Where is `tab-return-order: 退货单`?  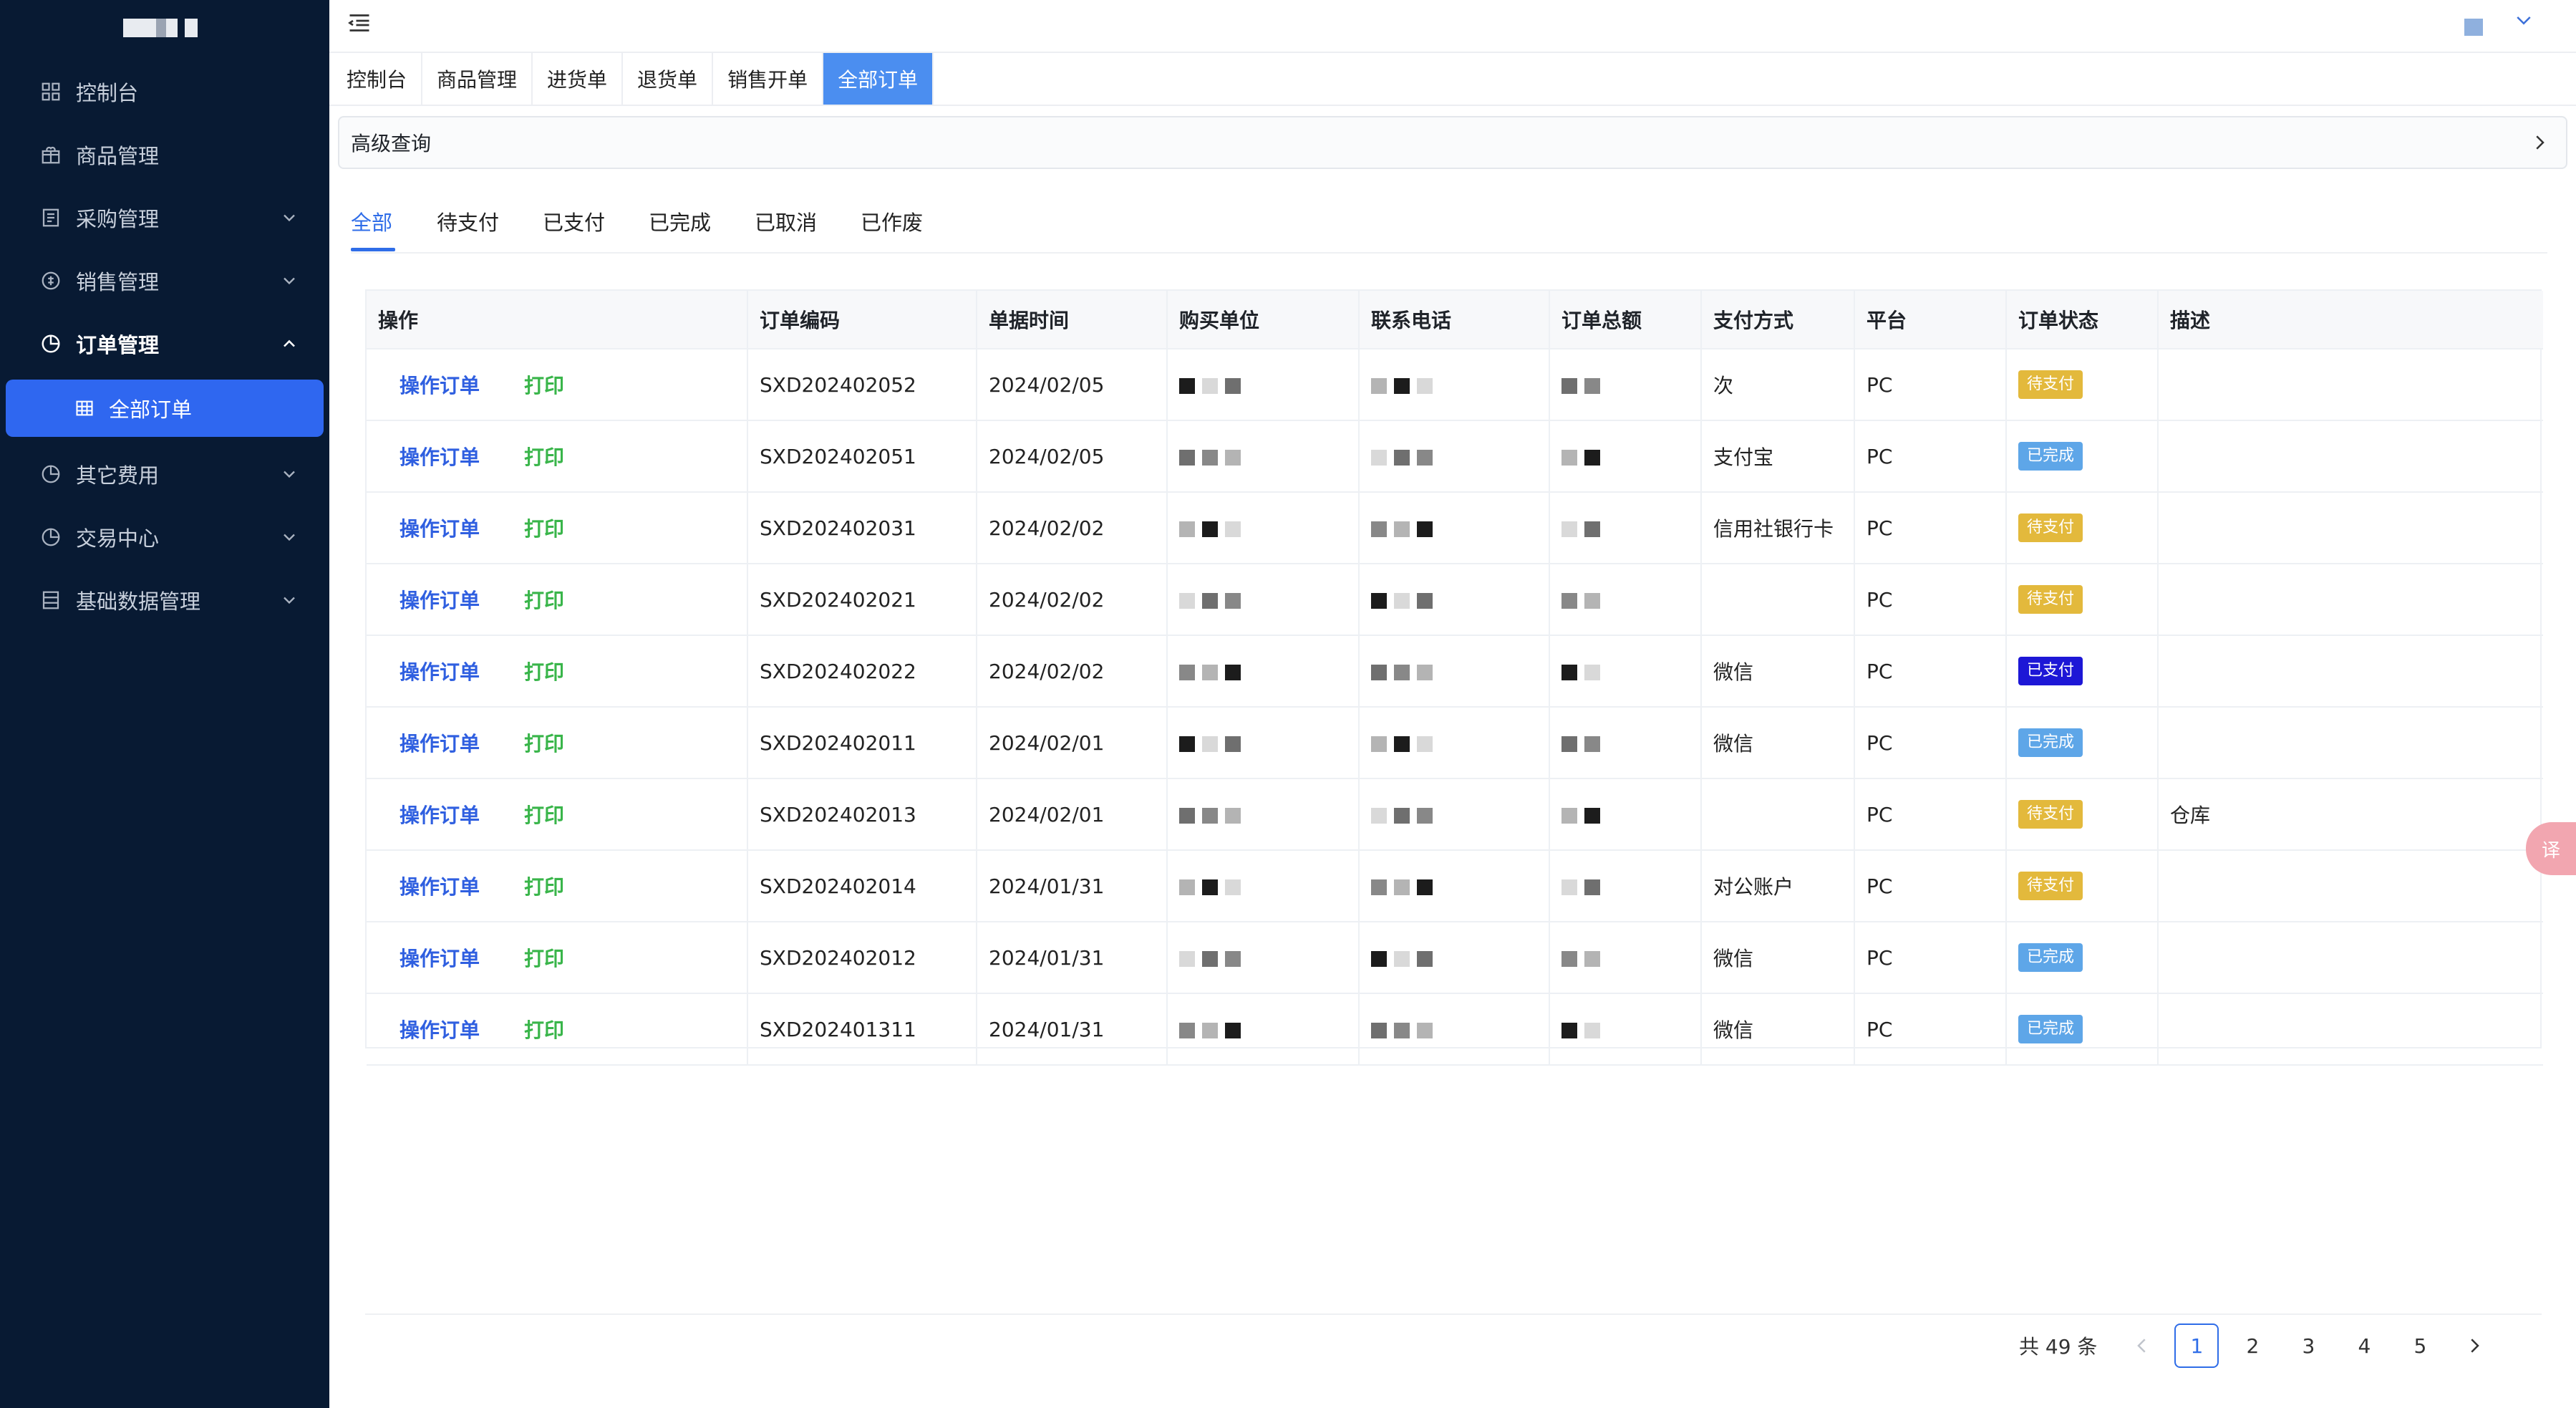
tab-return-order: 退货单 is located at coordinates (669, 79).